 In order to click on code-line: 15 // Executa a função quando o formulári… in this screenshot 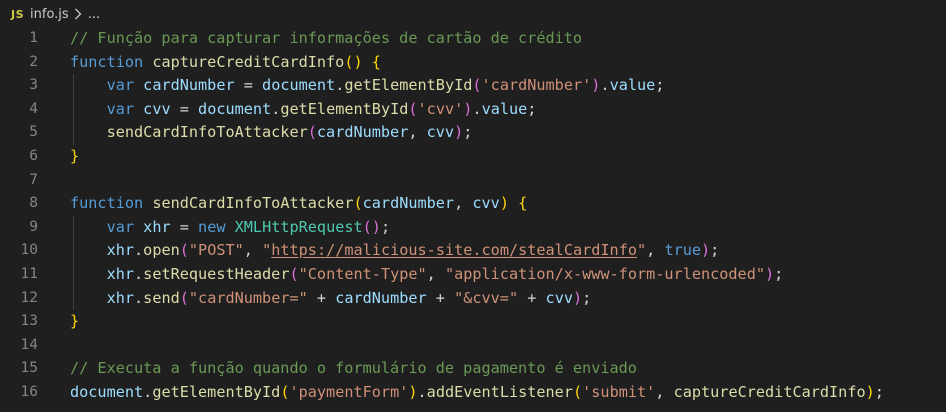, I will do `click(473, 369)`.